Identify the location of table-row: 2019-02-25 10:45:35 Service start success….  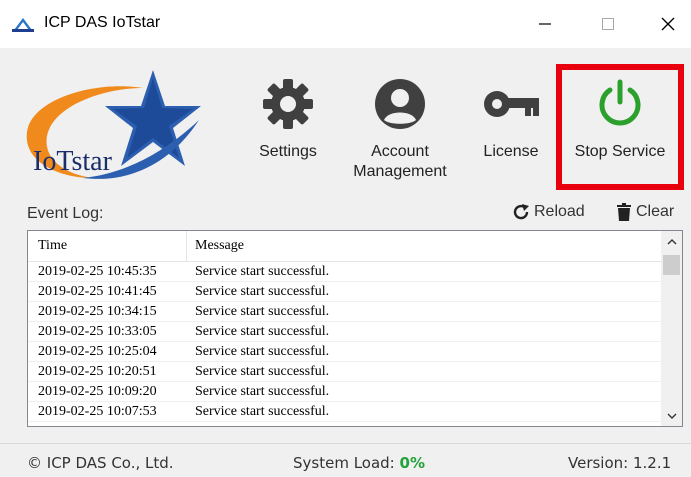
(344, 272).